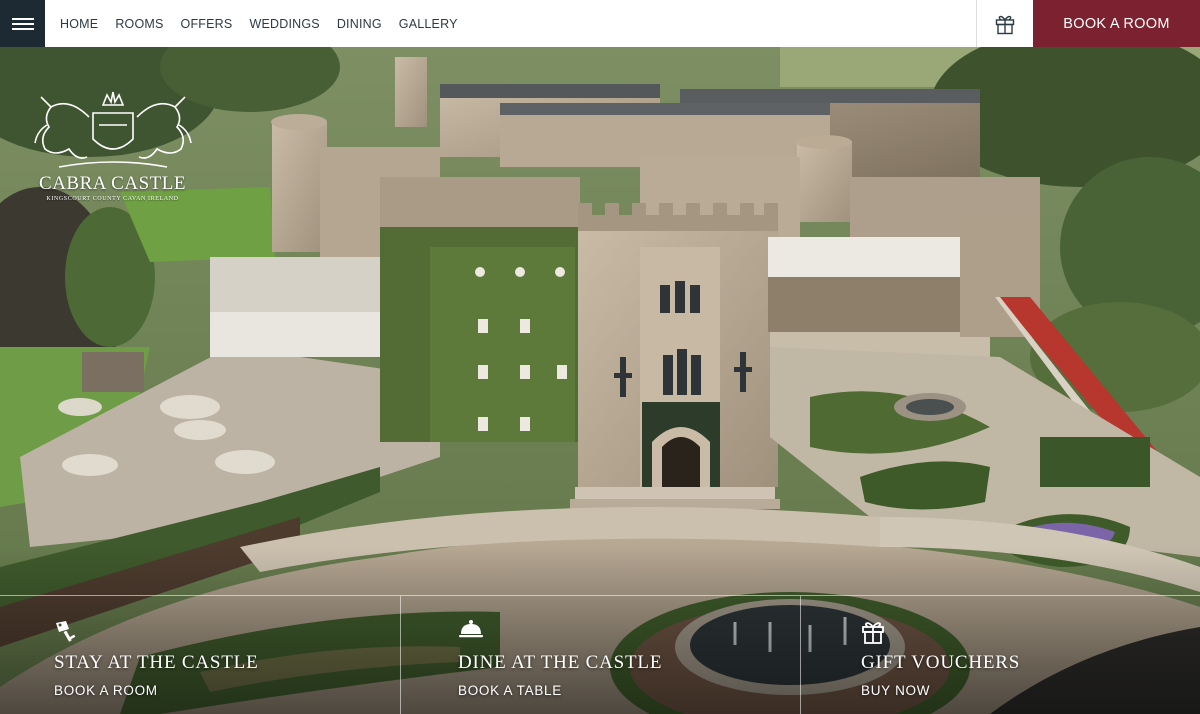 Image resolution: width=1200 pixels, height=714 pixels. I want to click on key-tag-icon, so click(66, 631).